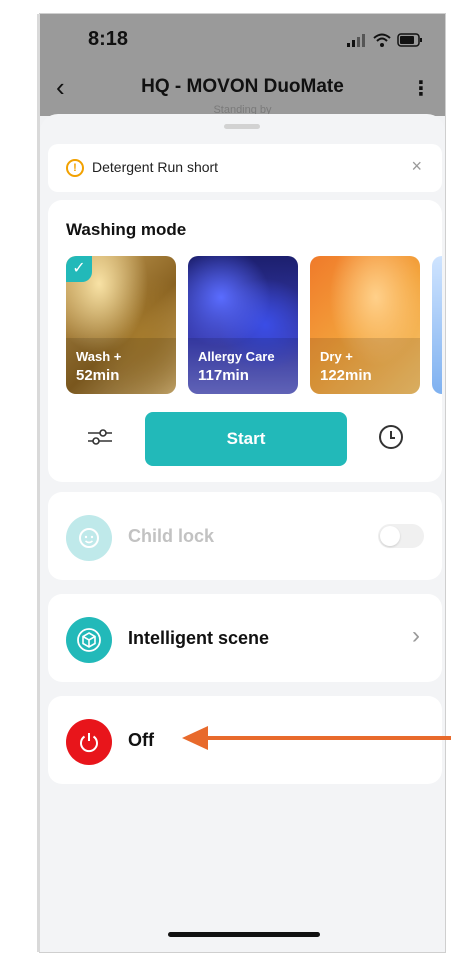  What do you see at coordinates (79, 269) in the screenshot?
I see `check-icon: ✓` at bounding box center [79, 269].